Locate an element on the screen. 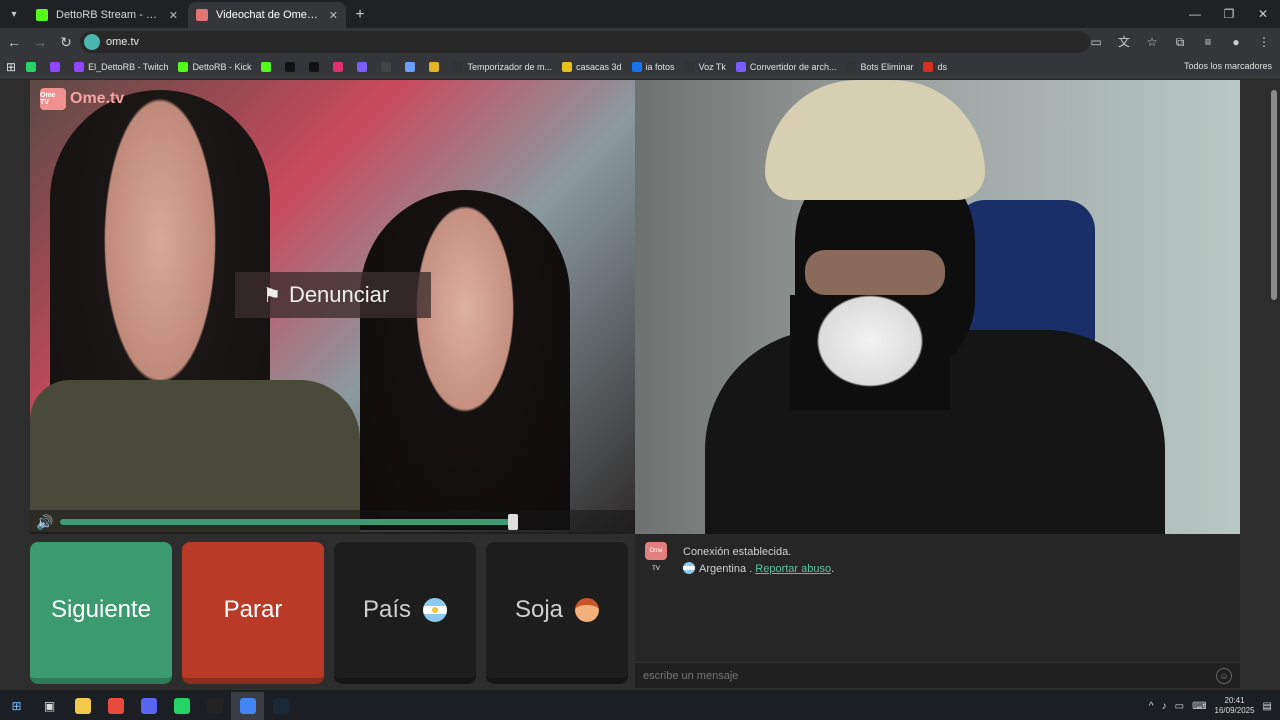 The height and width of the screenshot is (720, 1280). tab-title: Videochat de OmeTV: una is located at coordinates (269, 15).